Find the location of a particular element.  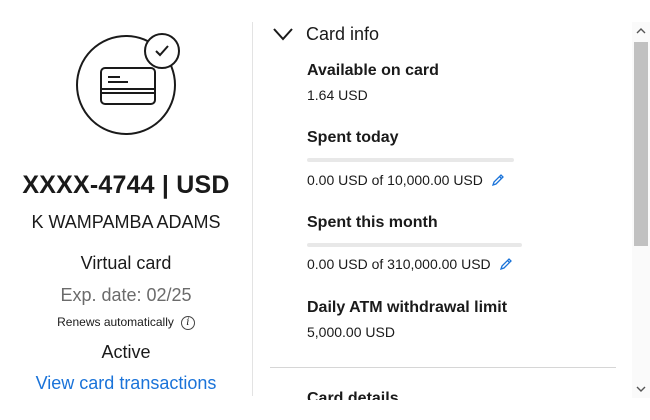

card-type: Virtual card is located at coordinates (126, 263).